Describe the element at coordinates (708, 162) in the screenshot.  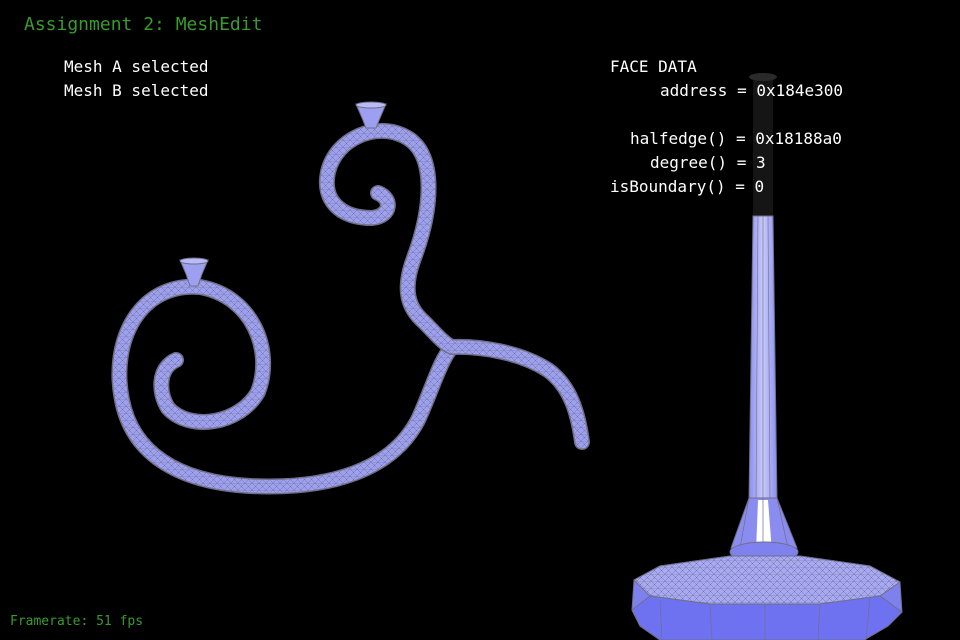
I see `face-degree: degree() = 3` at that location.